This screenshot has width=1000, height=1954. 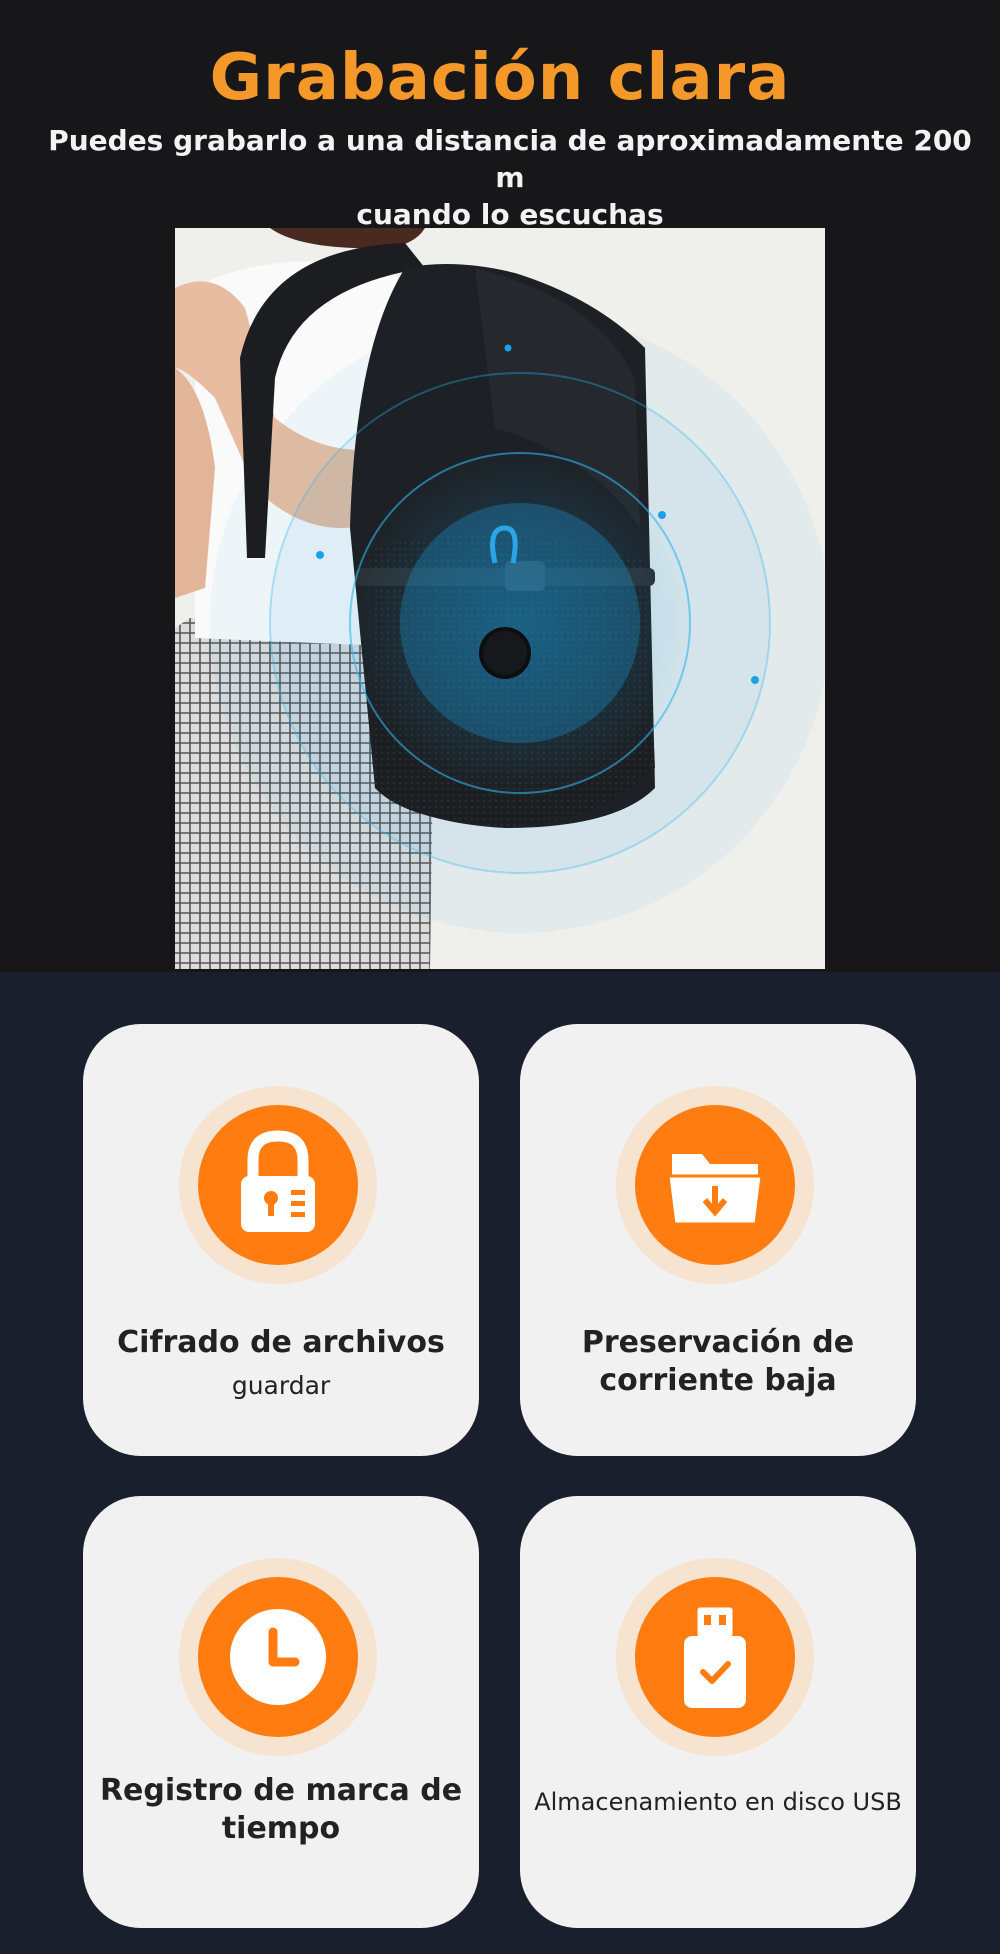 I want to click on feature-label-encryption-line1: Cifrado de archivos, so click(x=281, y=1342).